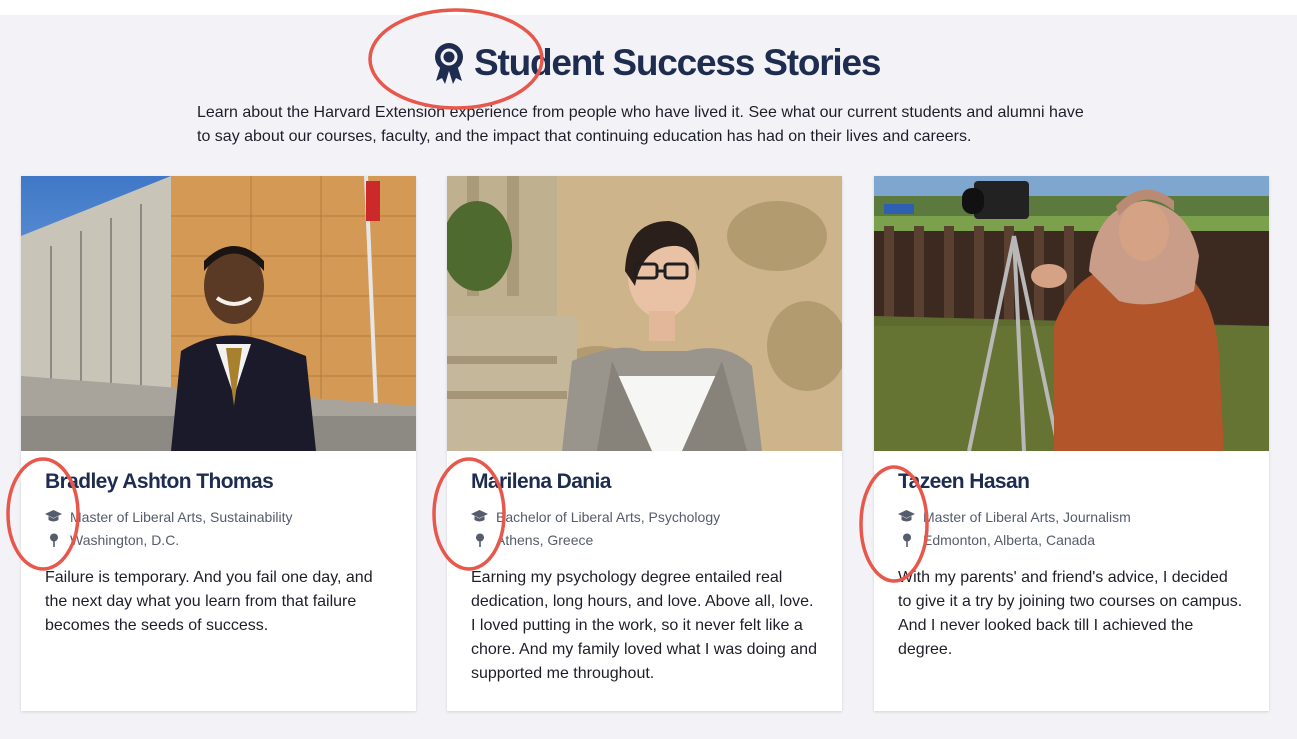 The height and width of the screenshot is (739, 1297). Describe the element at coordinates (644, 539) in the screenshot. I see `location-row: Athens, Greece` at that location.